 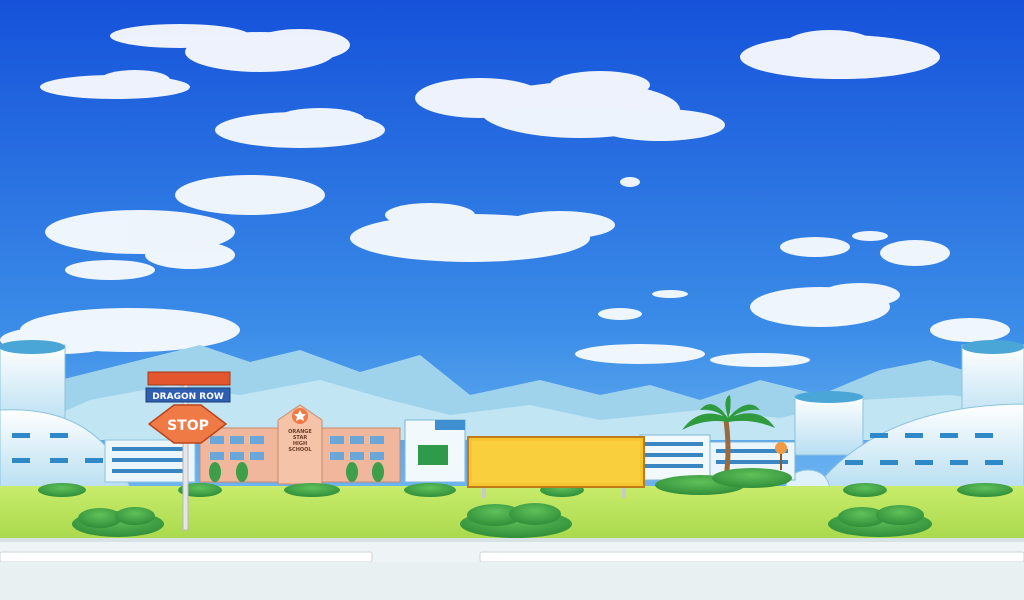 I want to click on stop-sign-label: STOP, so click(x=188, y=426).